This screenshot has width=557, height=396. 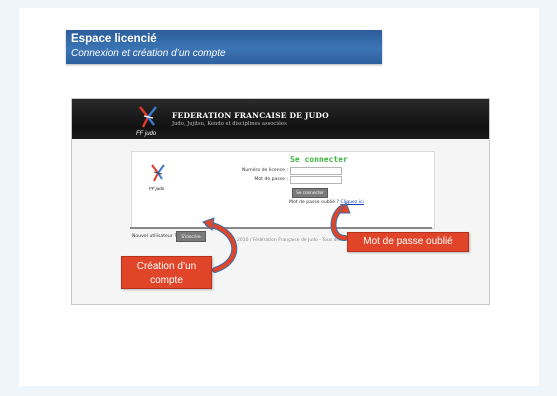 What do you see at coordinates (208, 224) in the screenshot?
I see `arrowhead-creation` at bounding box center [208, 224].